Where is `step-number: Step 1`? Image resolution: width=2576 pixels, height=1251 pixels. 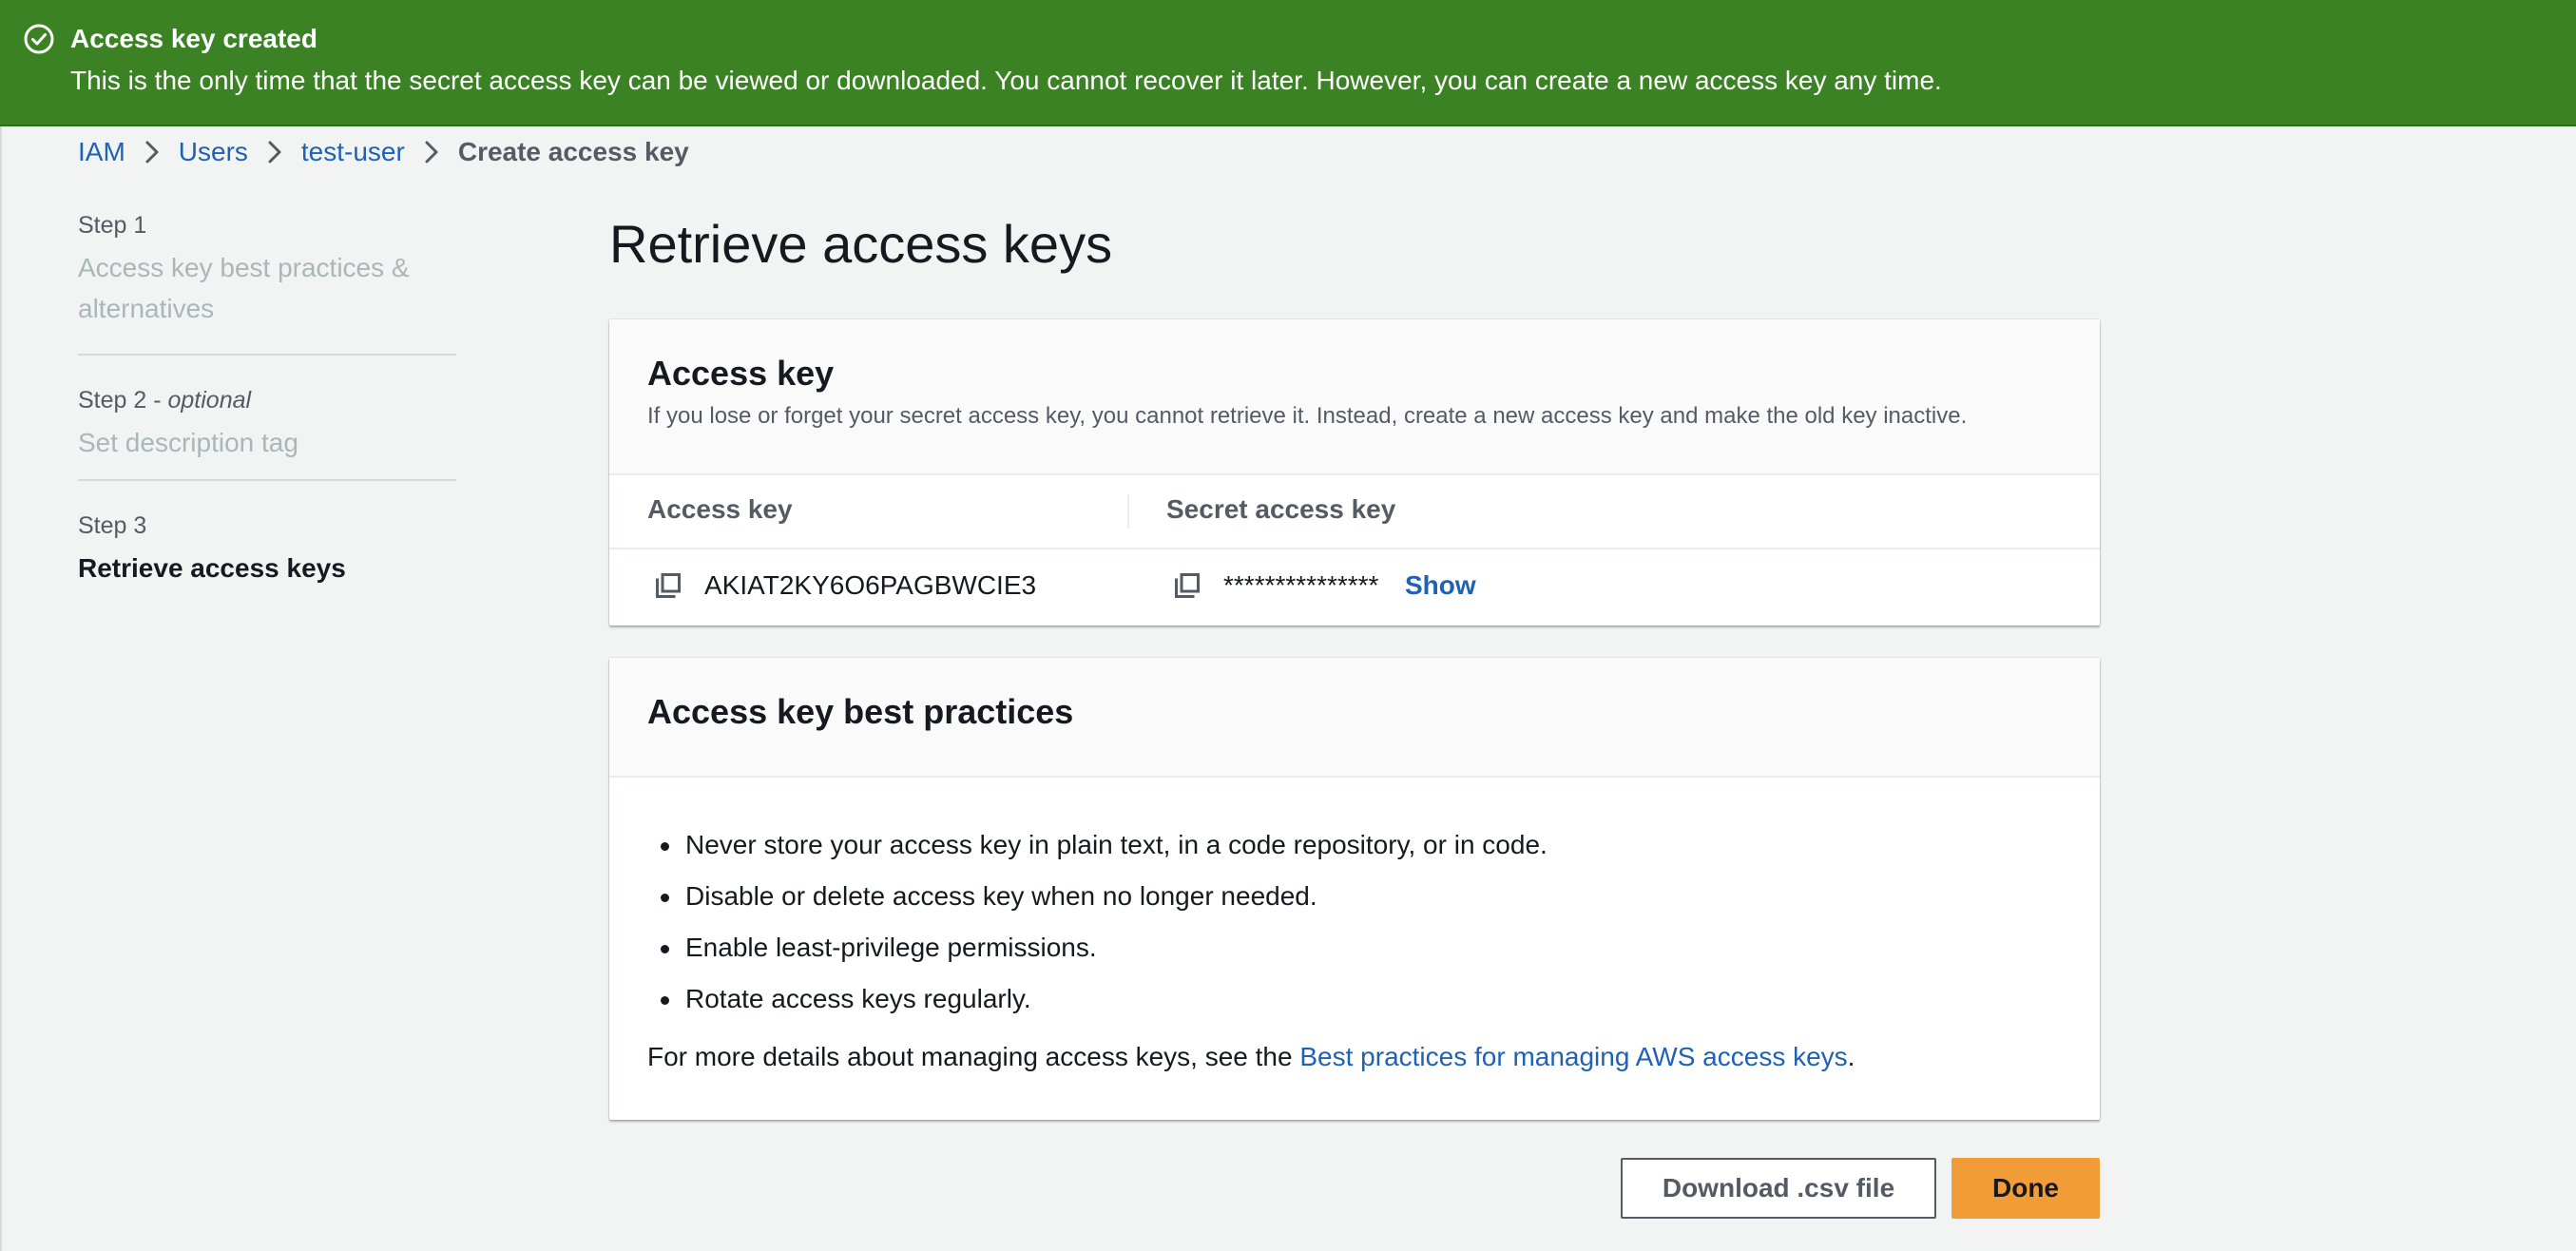
step-number: Step 1 is located at coordinates (113, 225).